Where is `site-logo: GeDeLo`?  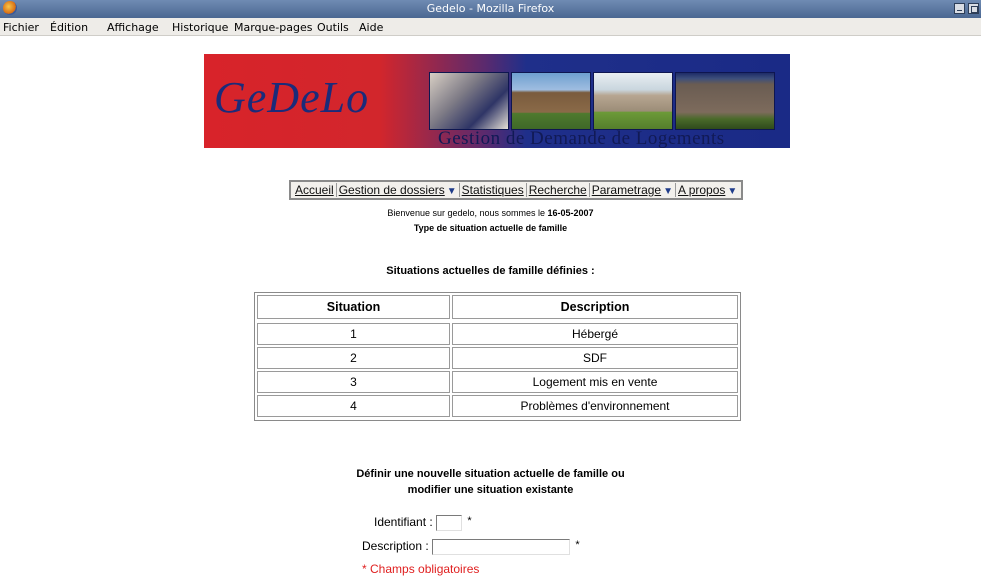
site-logo: GeDeLo is located at coordinates (292, 97).